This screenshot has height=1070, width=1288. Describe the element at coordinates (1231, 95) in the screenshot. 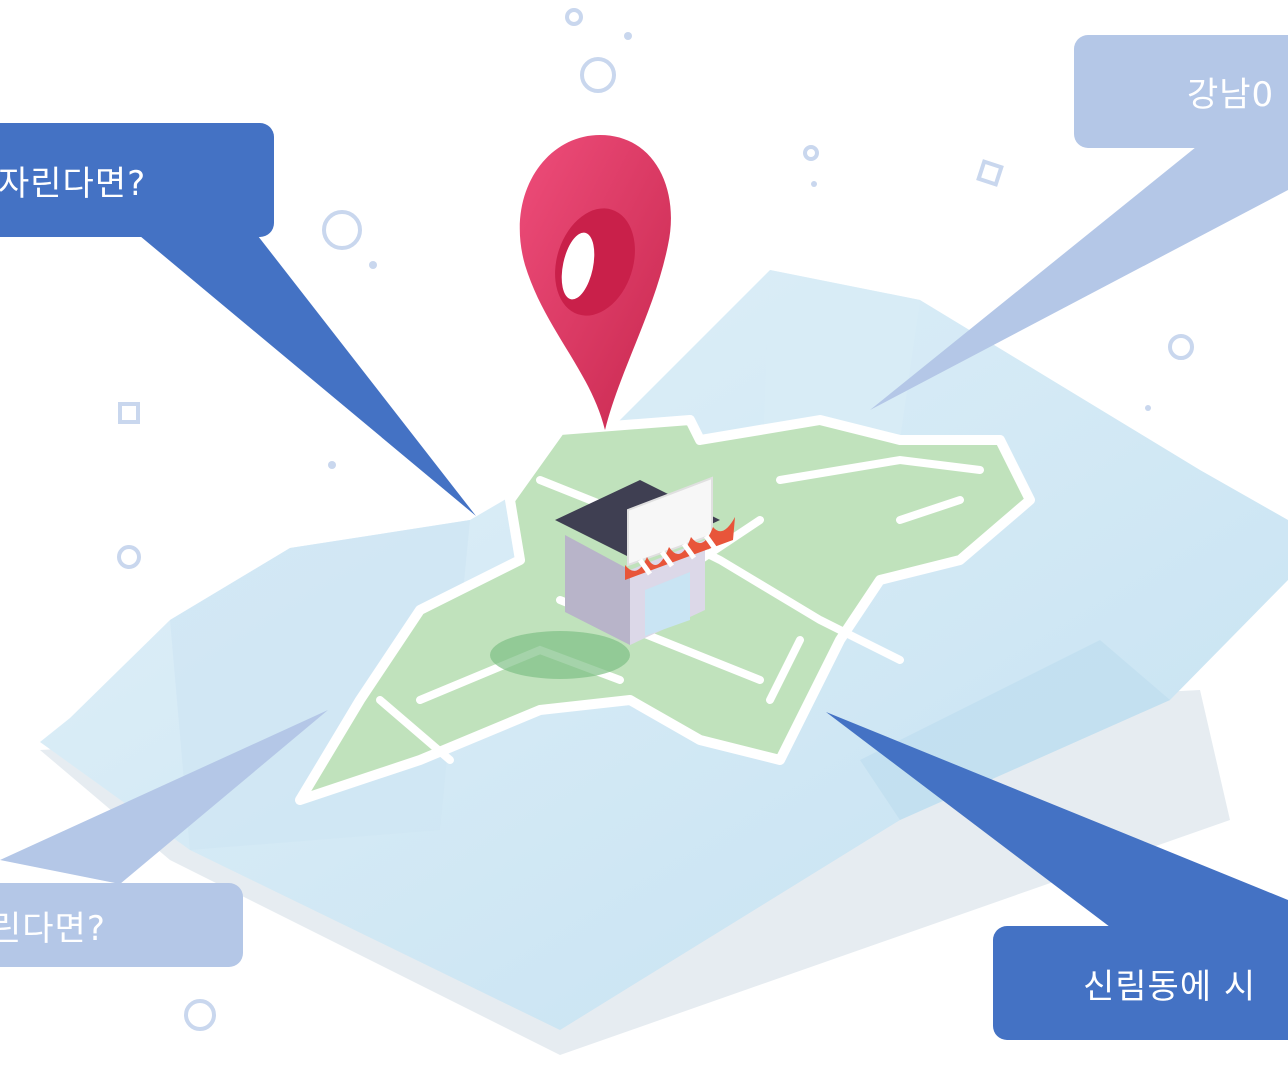

I see `callout-top-right-text: 강남0` at that location.